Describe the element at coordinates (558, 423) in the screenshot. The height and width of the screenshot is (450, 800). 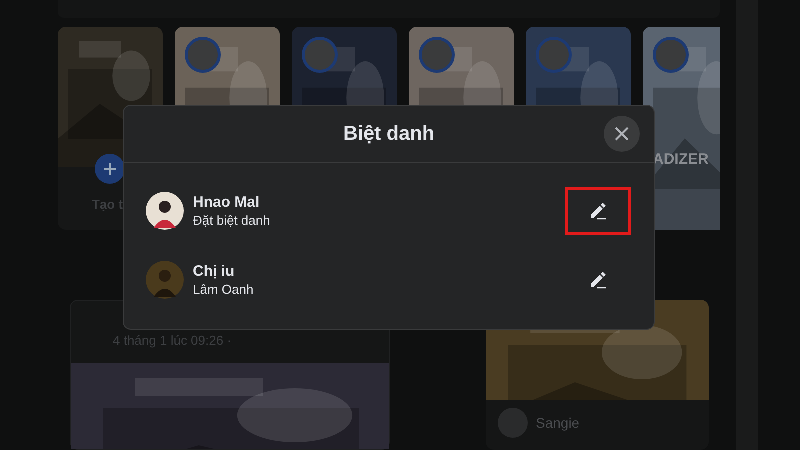
I see `author-name: Sangie` at that location.